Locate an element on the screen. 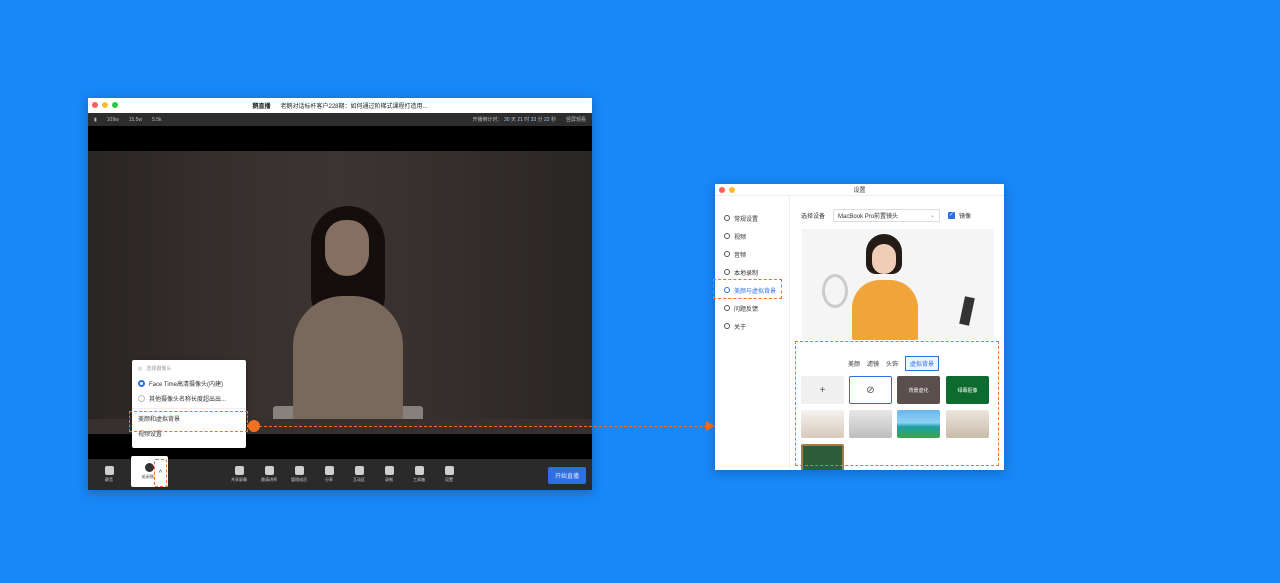 The height and width of the screenshot is (583, 1280). radio-icon is located at coordinates (141, 398).